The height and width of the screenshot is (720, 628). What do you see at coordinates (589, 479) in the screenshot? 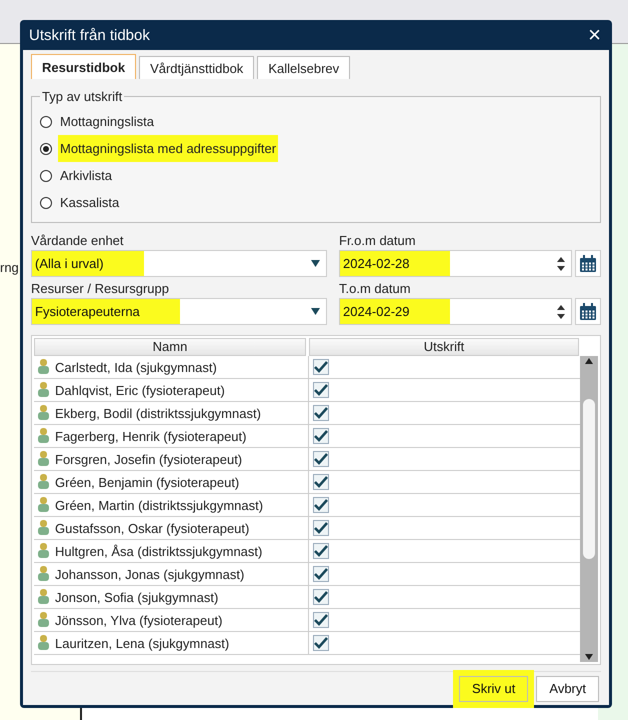
I see `scroll-thumb` at bounding box center [589, 479].